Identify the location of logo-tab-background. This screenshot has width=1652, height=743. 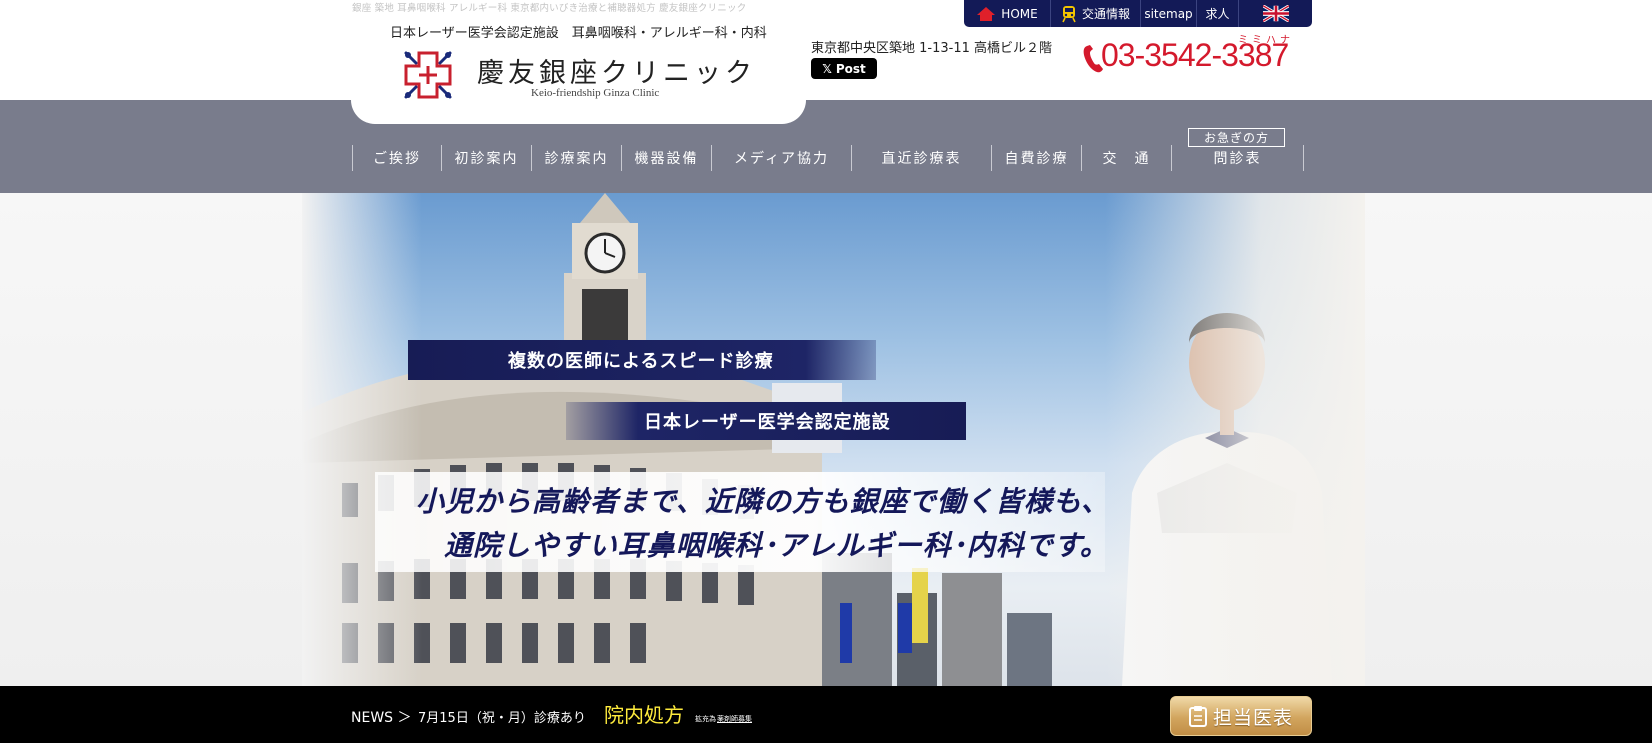
(578, 112).